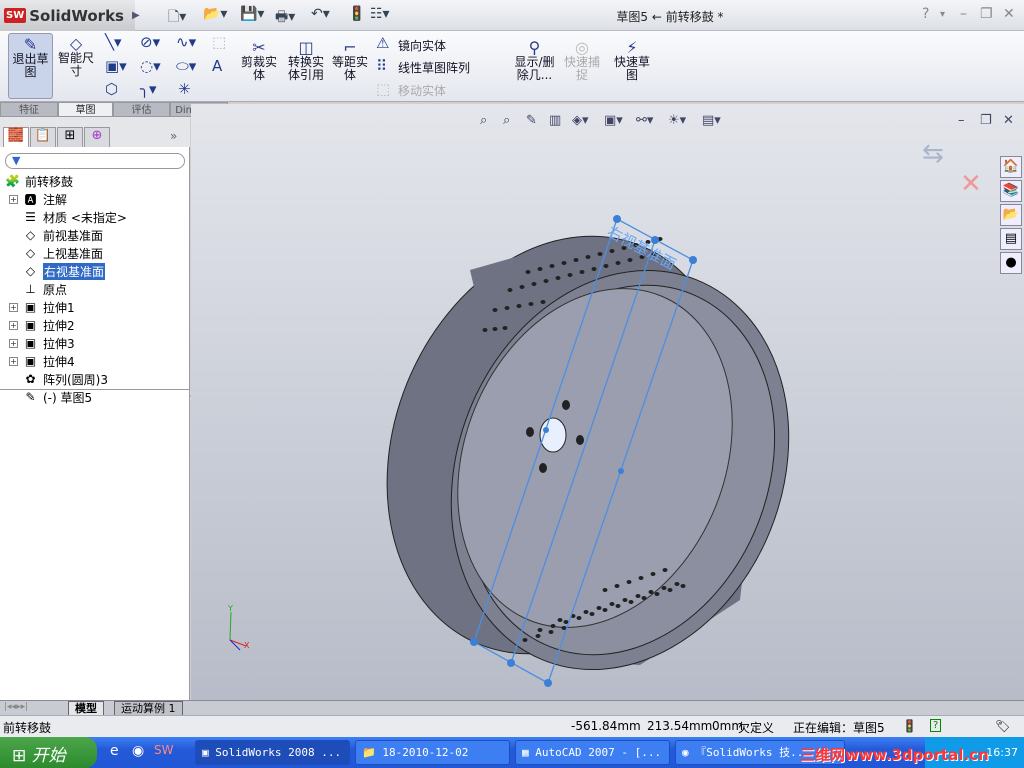 The width and height of the screenshot is (1024, 768). What do you see at coordinates (163, 750) in the screenshot?
I see `solidworks-quicklaunch-icon: SW` at bounding box center [163, 750].